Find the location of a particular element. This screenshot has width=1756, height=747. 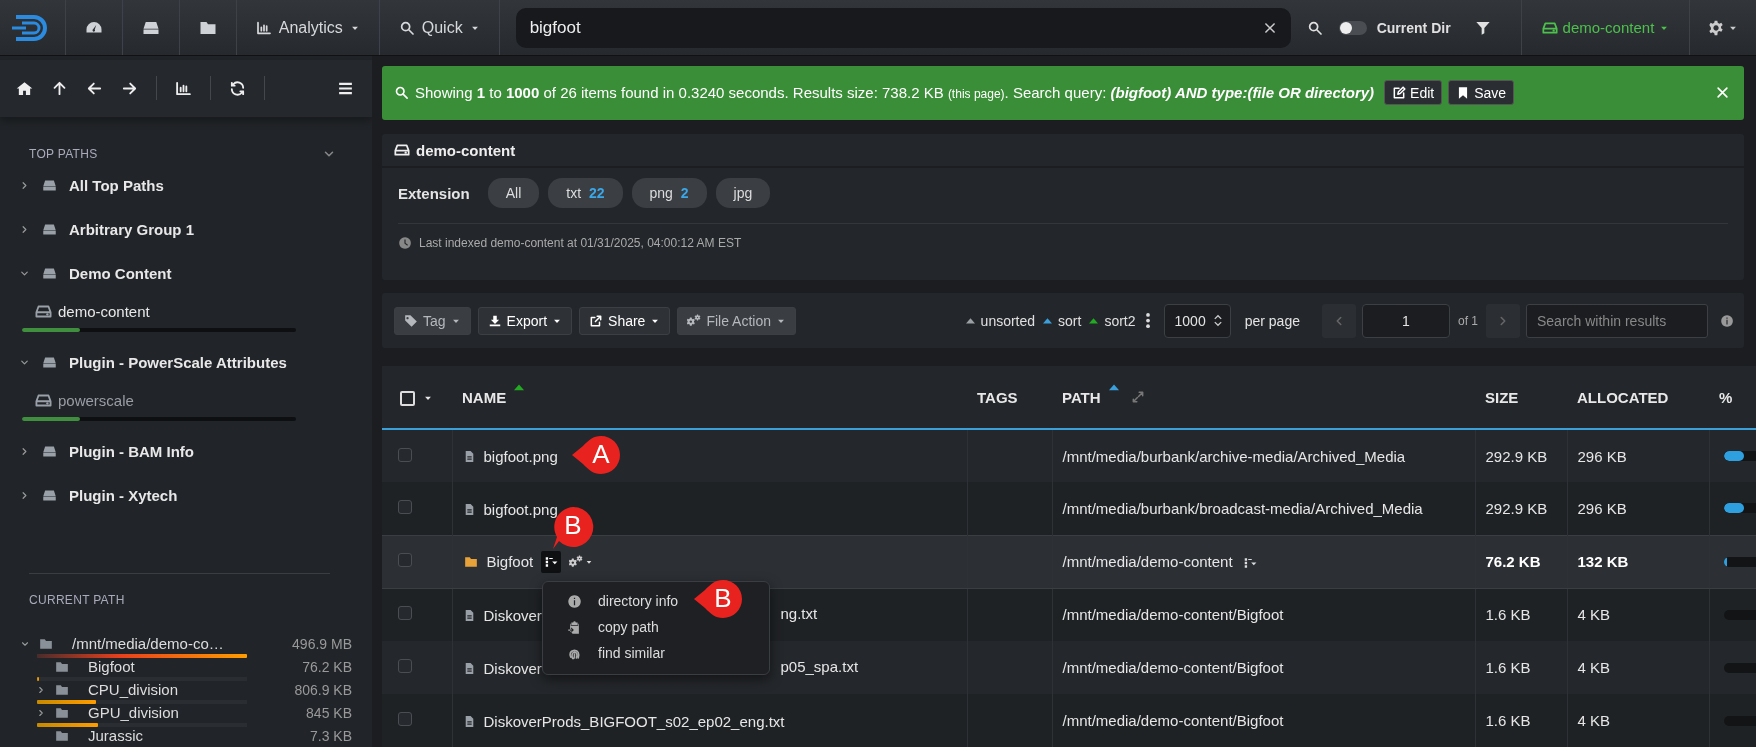

filter-chip: txt 22 is located at coordinates (585, 193).